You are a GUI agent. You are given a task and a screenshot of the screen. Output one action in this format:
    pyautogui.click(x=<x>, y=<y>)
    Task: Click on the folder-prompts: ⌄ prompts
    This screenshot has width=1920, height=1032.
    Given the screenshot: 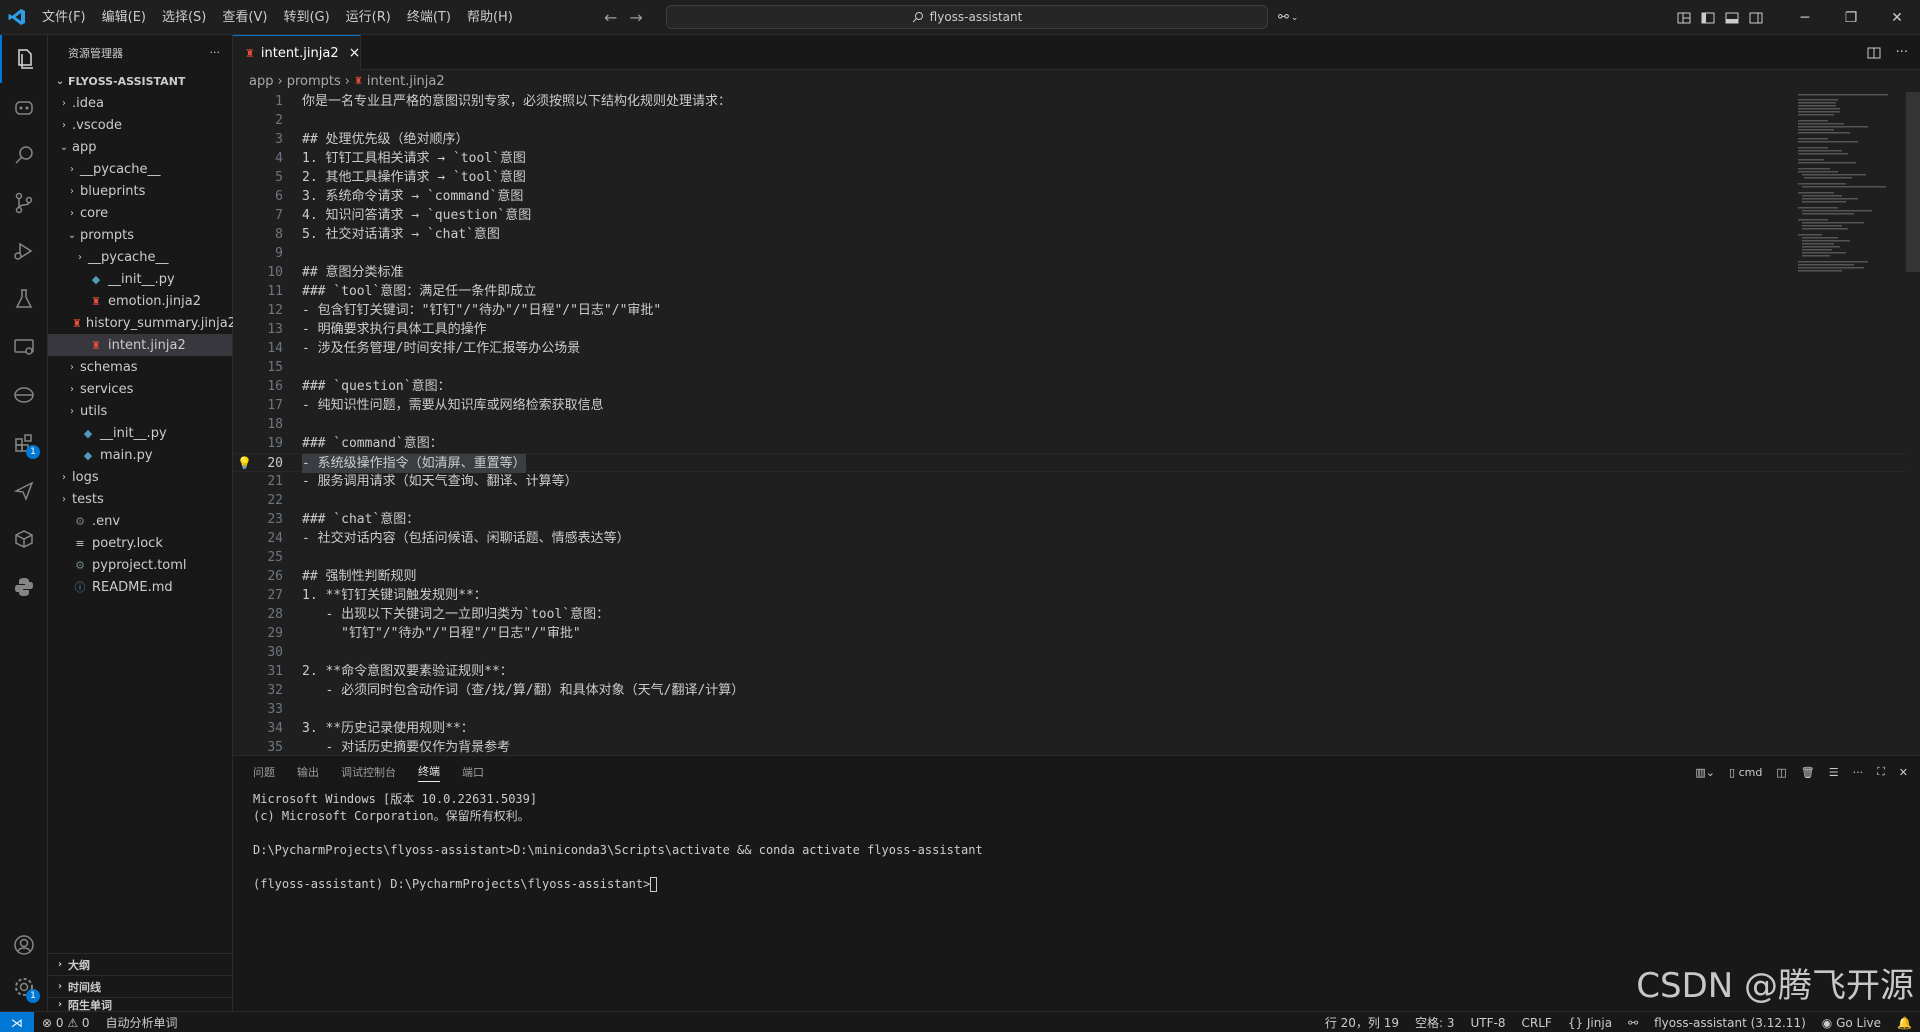 What is the action you would take?
    pyautogui.click(x=140, y=235)
    